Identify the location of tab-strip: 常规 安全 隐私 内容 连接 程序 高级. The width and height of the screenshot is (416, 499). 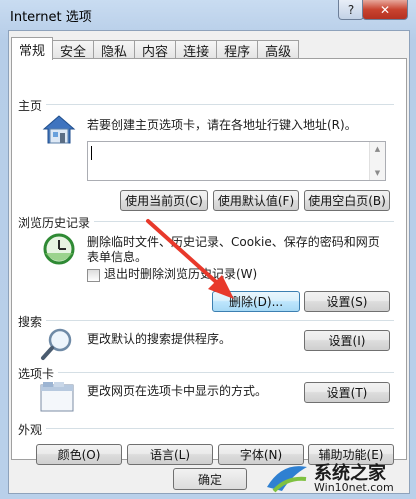
(155, 48).